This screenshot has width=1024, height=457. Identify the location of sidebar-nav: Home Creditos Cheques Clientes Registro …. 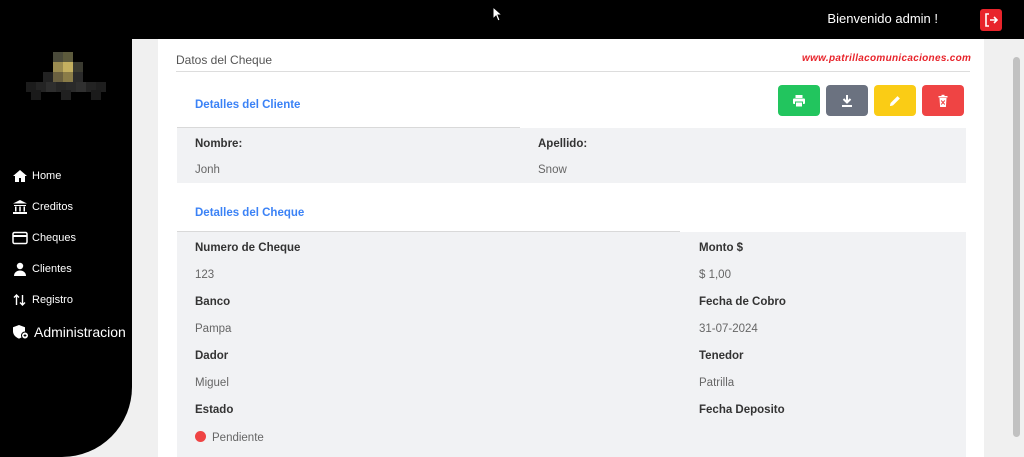
(69, 254).